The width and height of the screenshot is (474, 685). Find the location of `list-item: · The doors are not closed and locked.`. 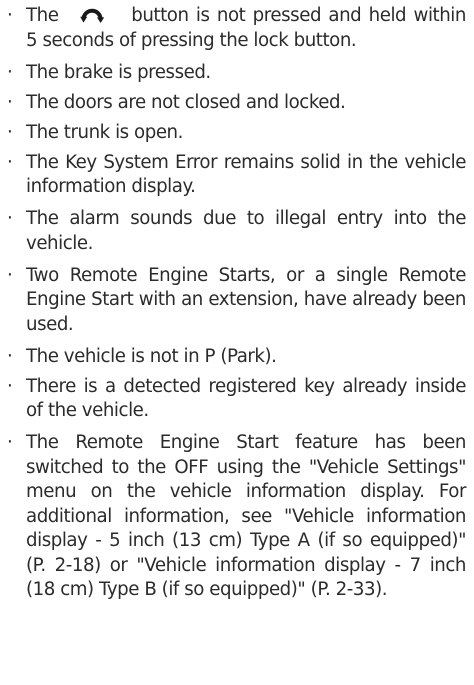

list-item: · The doors are not closed and locked. is located at coordinates (236, 103).